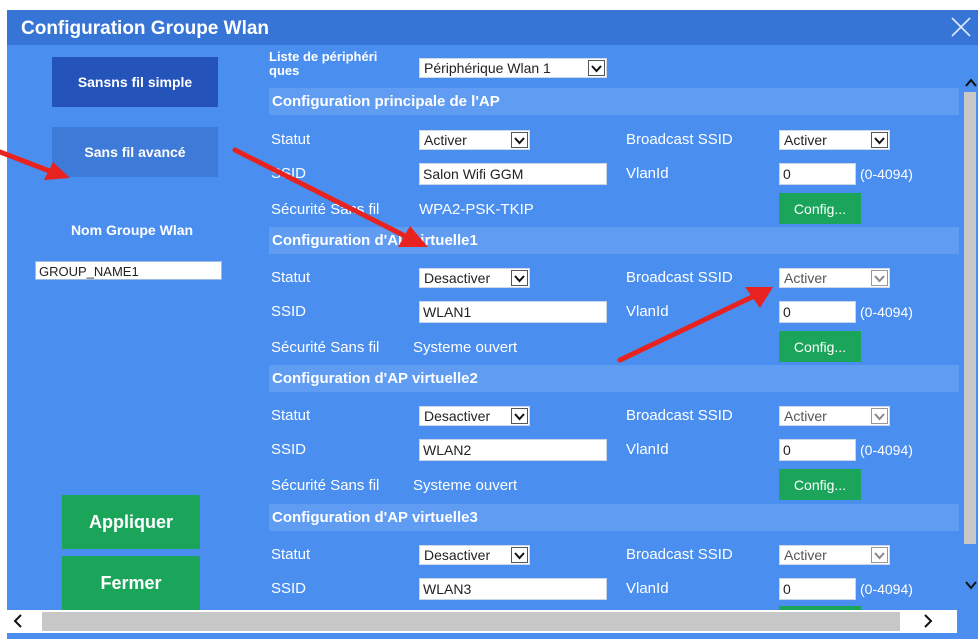  I want to click on main-security-value: WPA2-PSK-TKIP, so click(476, 209).